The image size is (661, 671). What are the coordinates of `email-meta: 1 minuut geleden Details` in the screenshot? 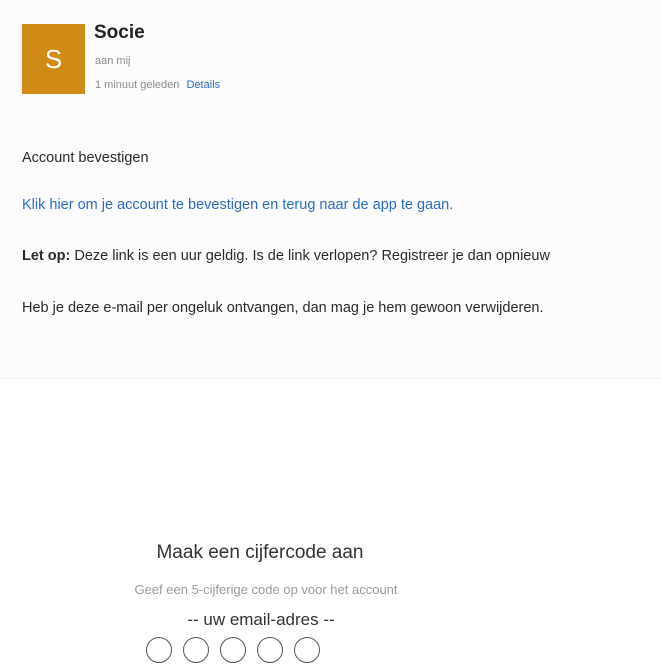 It's located at (157, 85).